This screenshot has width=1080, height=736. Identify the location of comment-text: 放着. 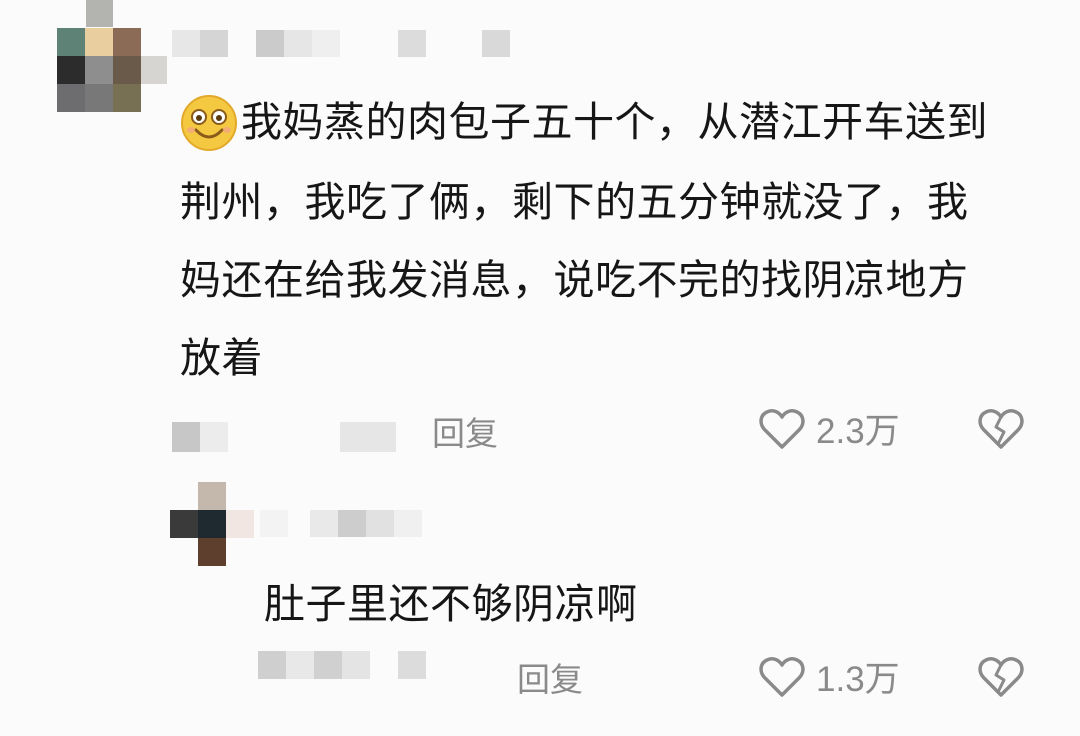
(221, 358).